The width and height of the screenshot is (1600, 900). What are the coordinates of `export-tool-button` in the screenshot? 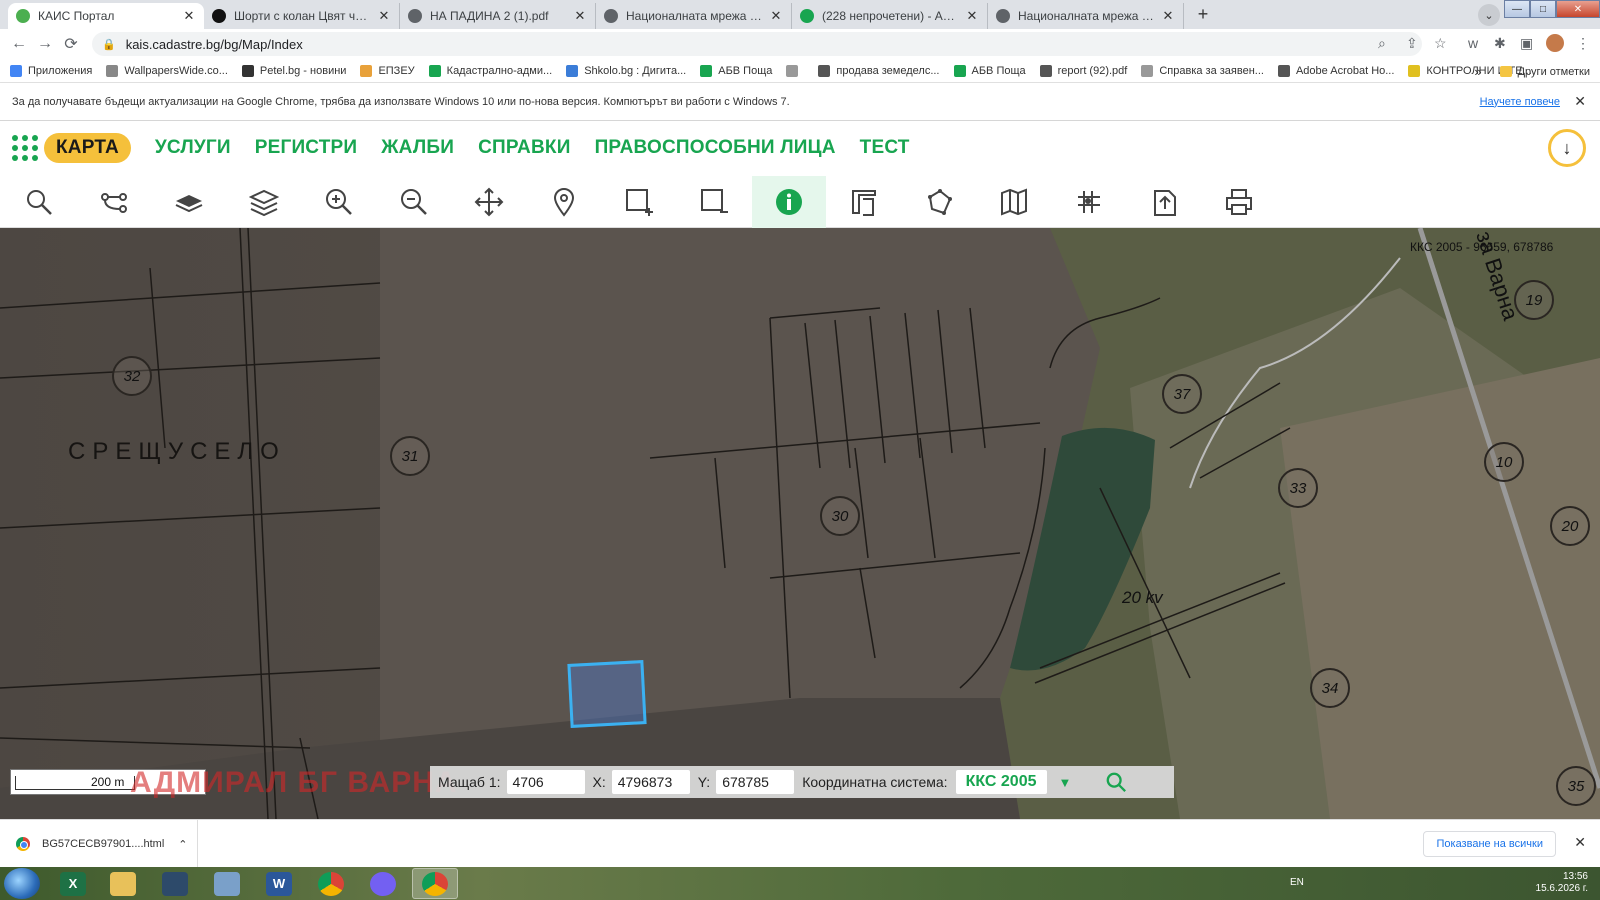 It's located at (1164, 202).